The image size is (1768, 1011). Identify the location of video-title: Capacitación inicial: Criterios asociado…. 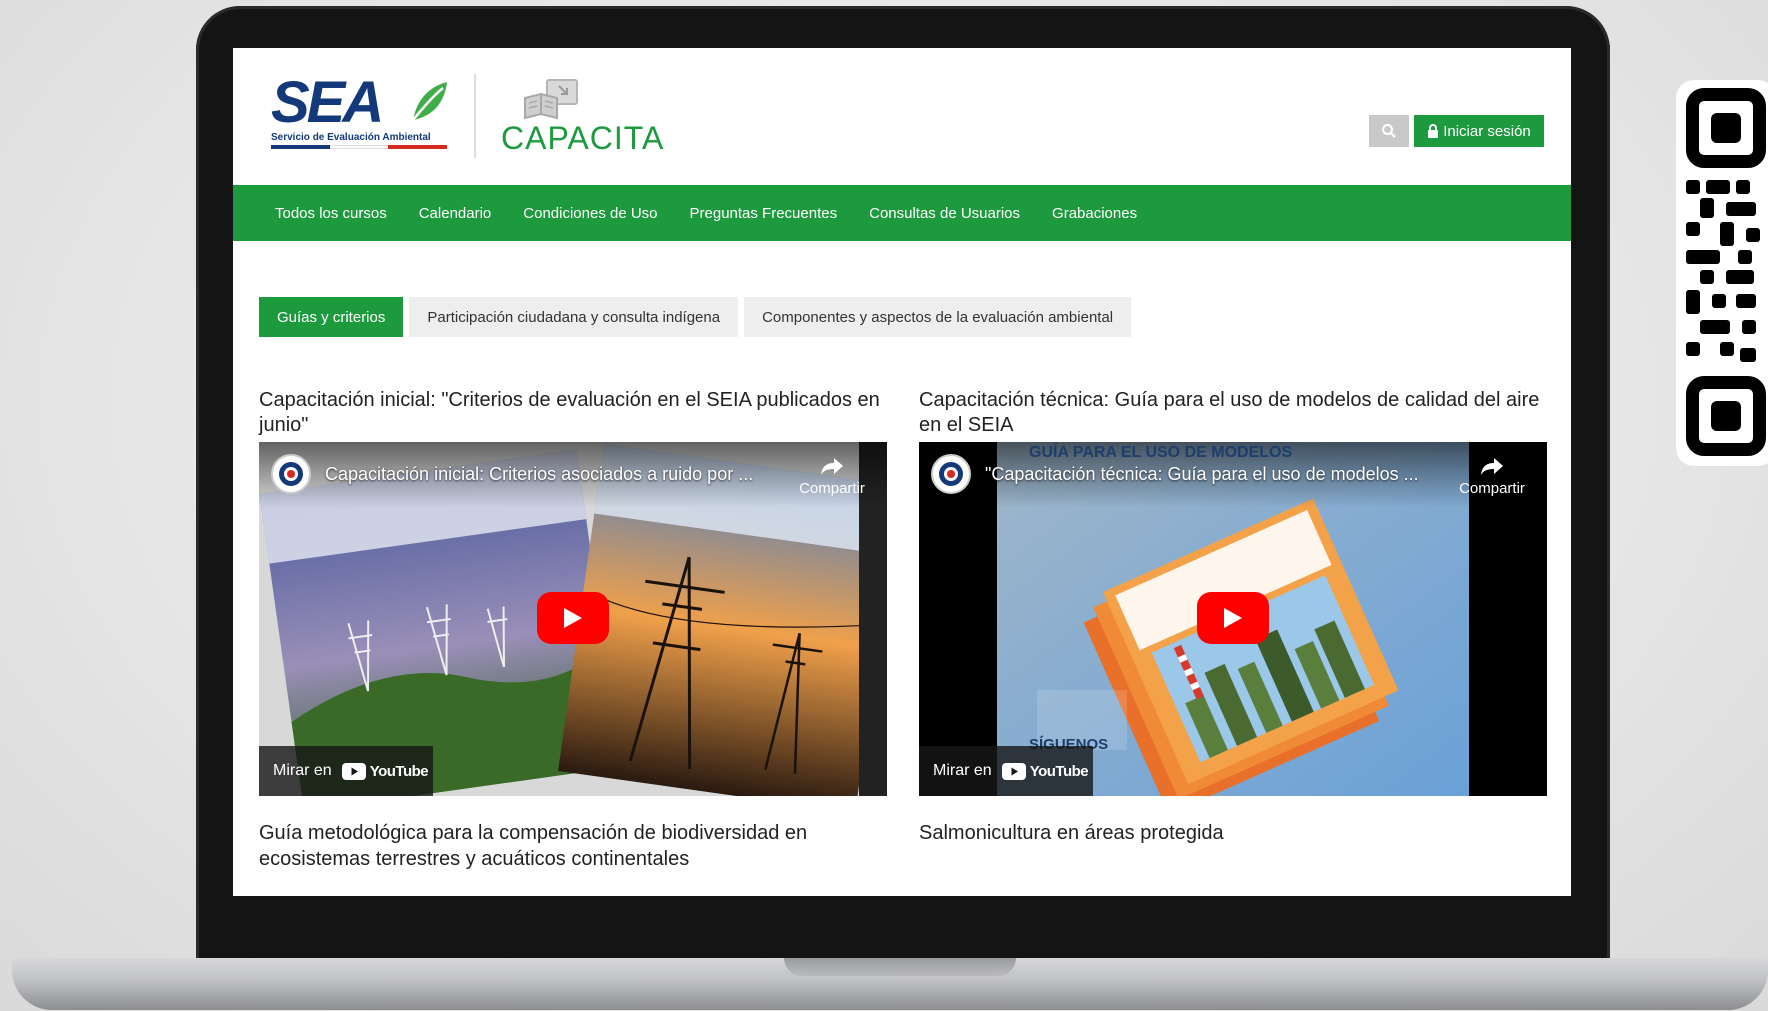
(539, 474).